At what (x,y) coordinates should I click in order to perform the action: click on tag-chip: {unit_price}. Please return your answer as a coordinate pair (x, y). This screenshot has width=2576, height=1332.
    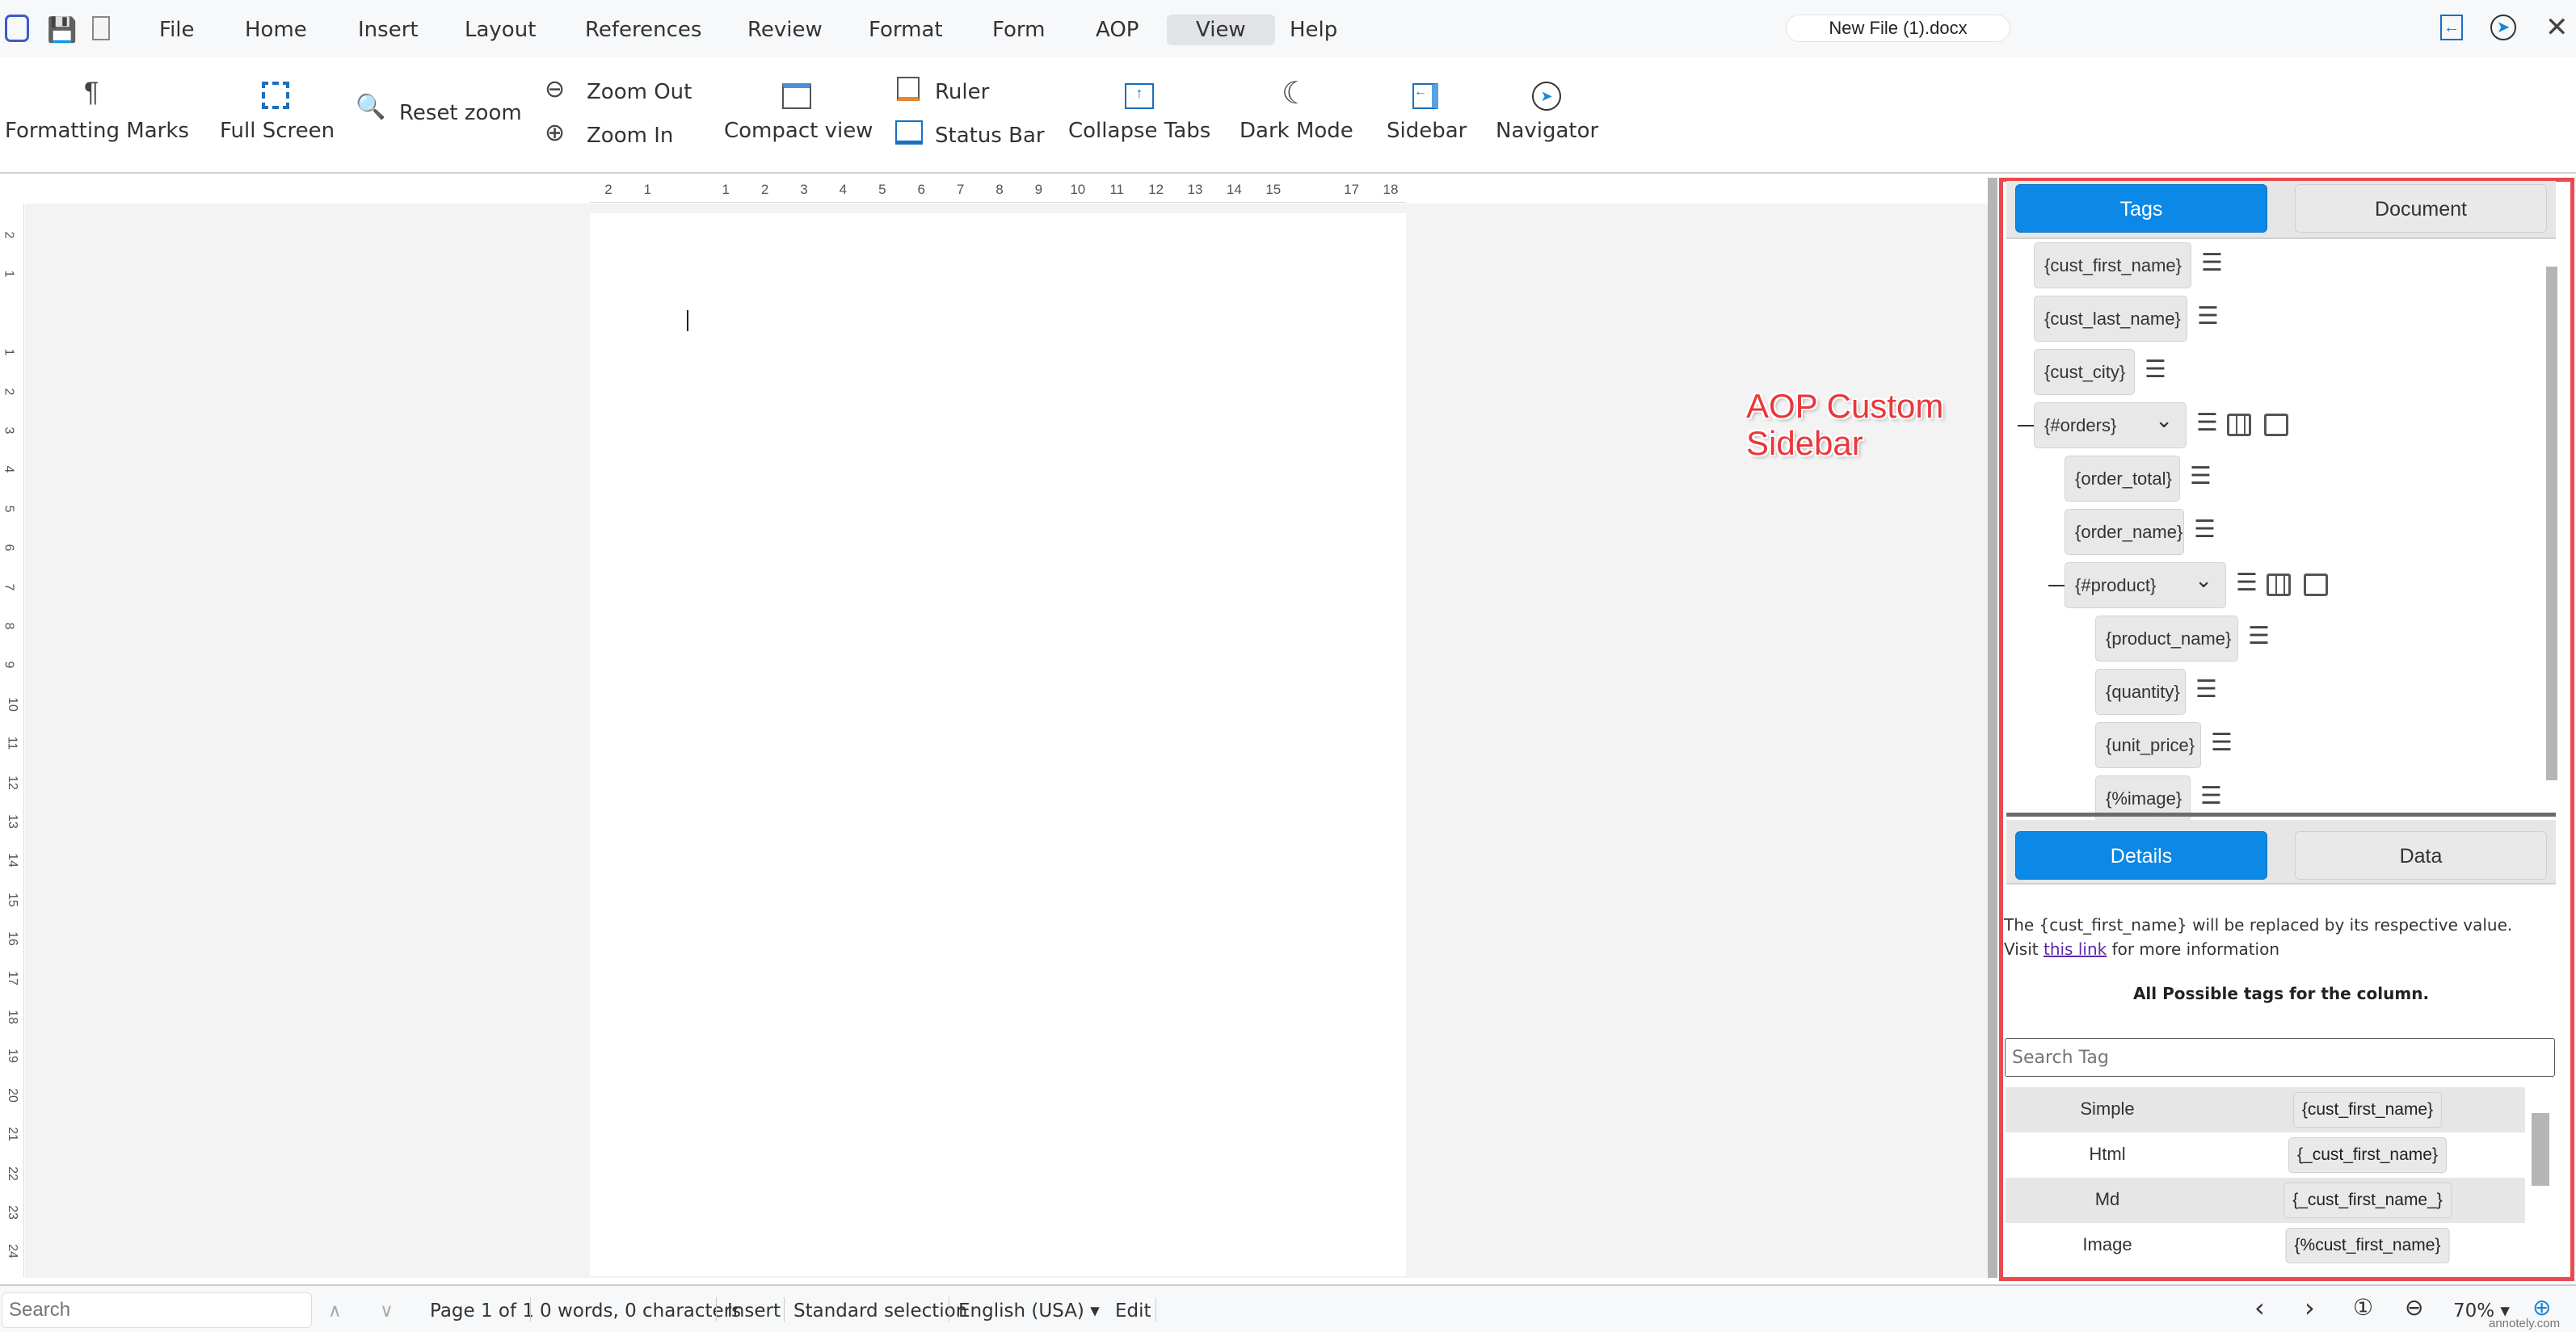
    Looking at the image, I should click on (2148, 745).